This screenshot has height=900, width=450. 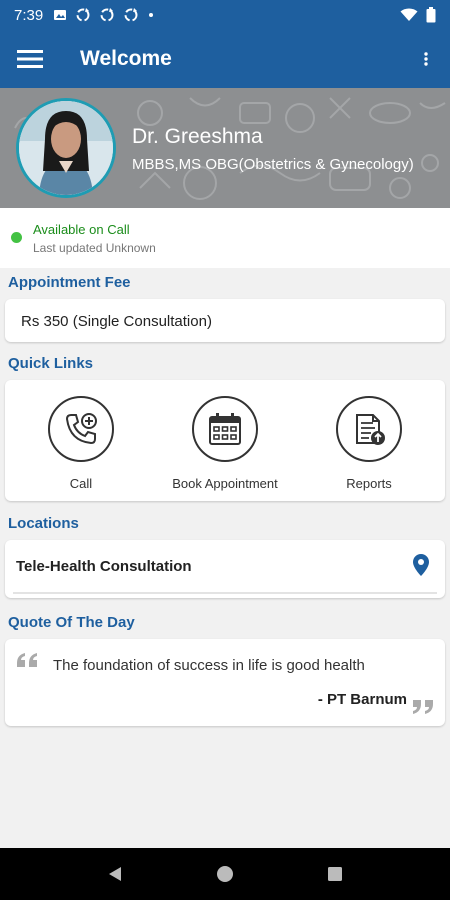 I want to click on home-icon, so click(x=225, y=874).